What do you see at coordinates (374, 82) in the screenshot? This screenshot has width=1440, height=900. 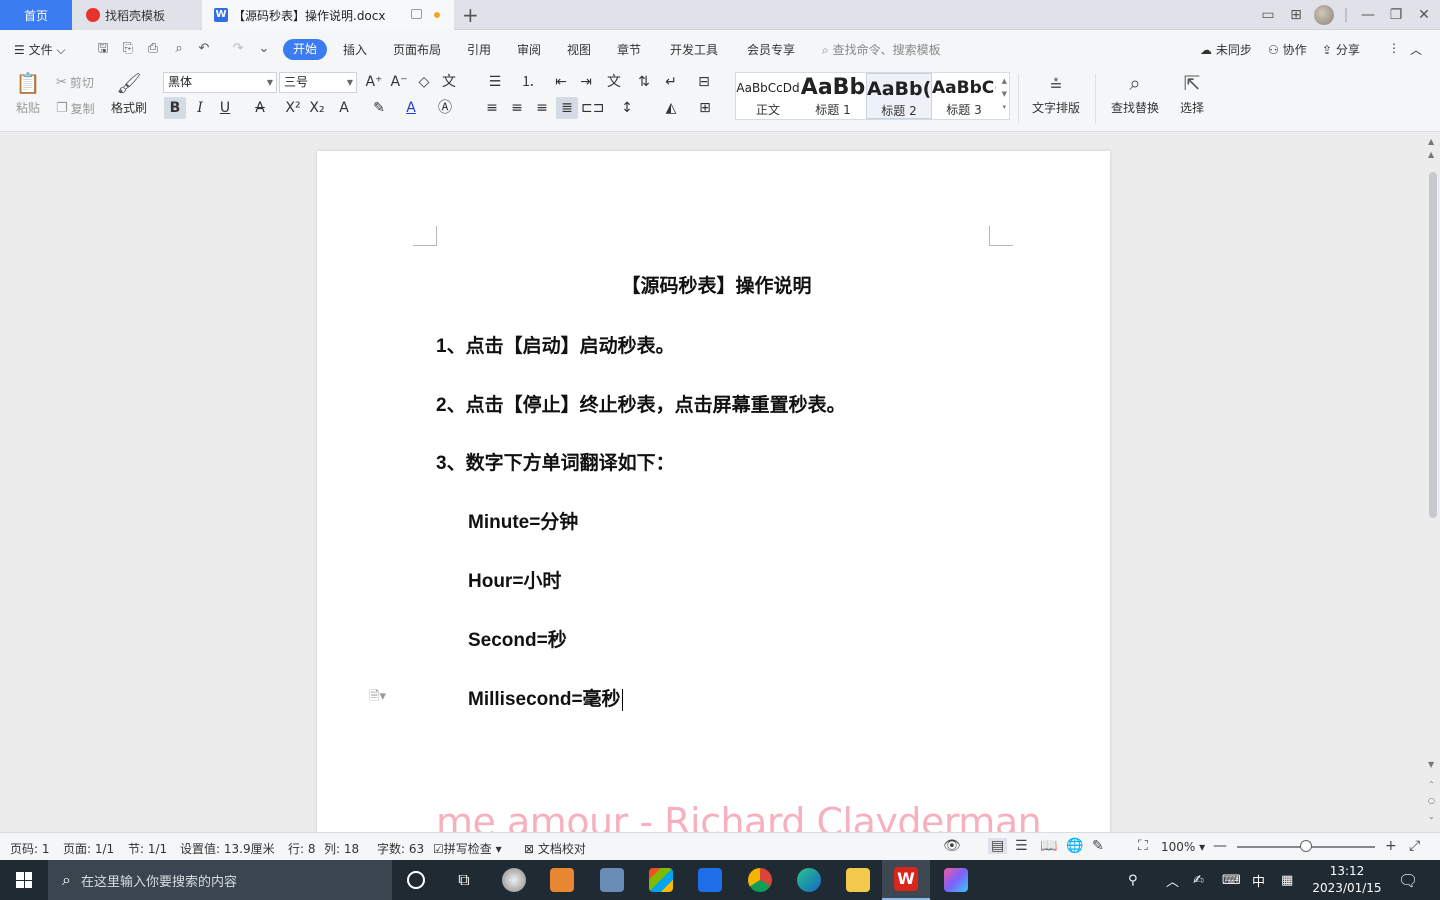 I see `grow-font-icon: A⁺` at bounding box center [374, 82].